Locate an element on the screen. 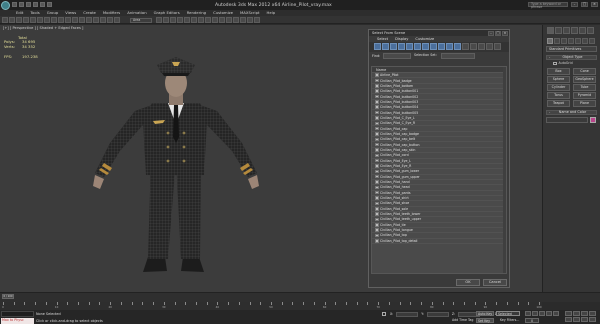 The height and width of the screenshot is (324, 600). undo-tool-icon is located at coordinates (5, 20).